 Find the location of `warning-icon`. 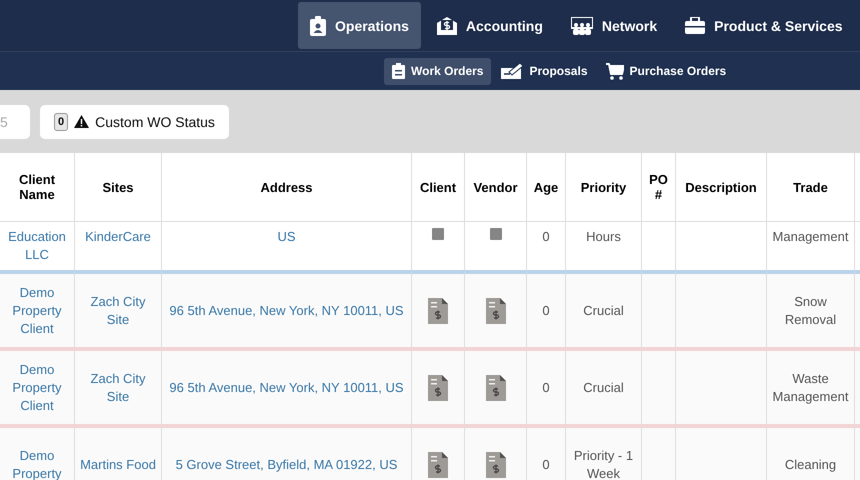

warning-icon is located at coordinates (82, 121).